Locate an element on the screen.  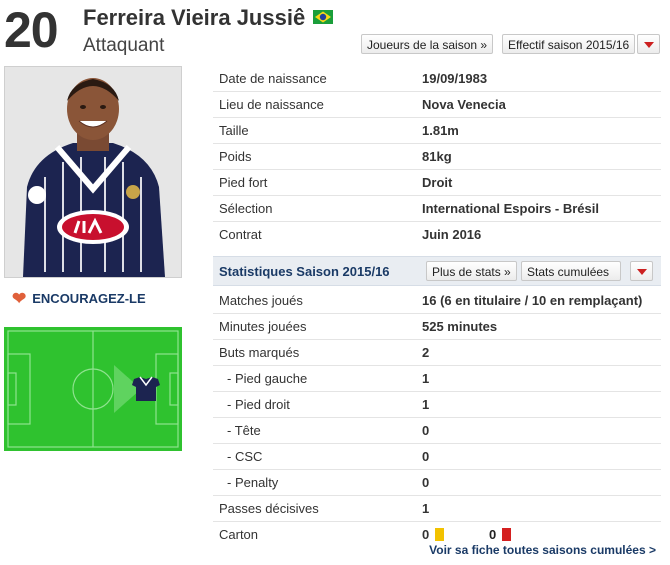
info-row-height: Taille 1.81m is located at coordinates (437, 131).